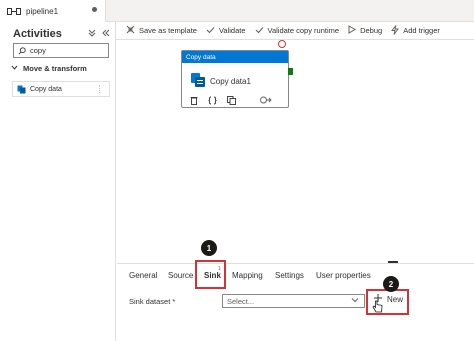 This screenshot has height=341, width=474. I want to click on callout-badge-1: 1, so click(209, 248).